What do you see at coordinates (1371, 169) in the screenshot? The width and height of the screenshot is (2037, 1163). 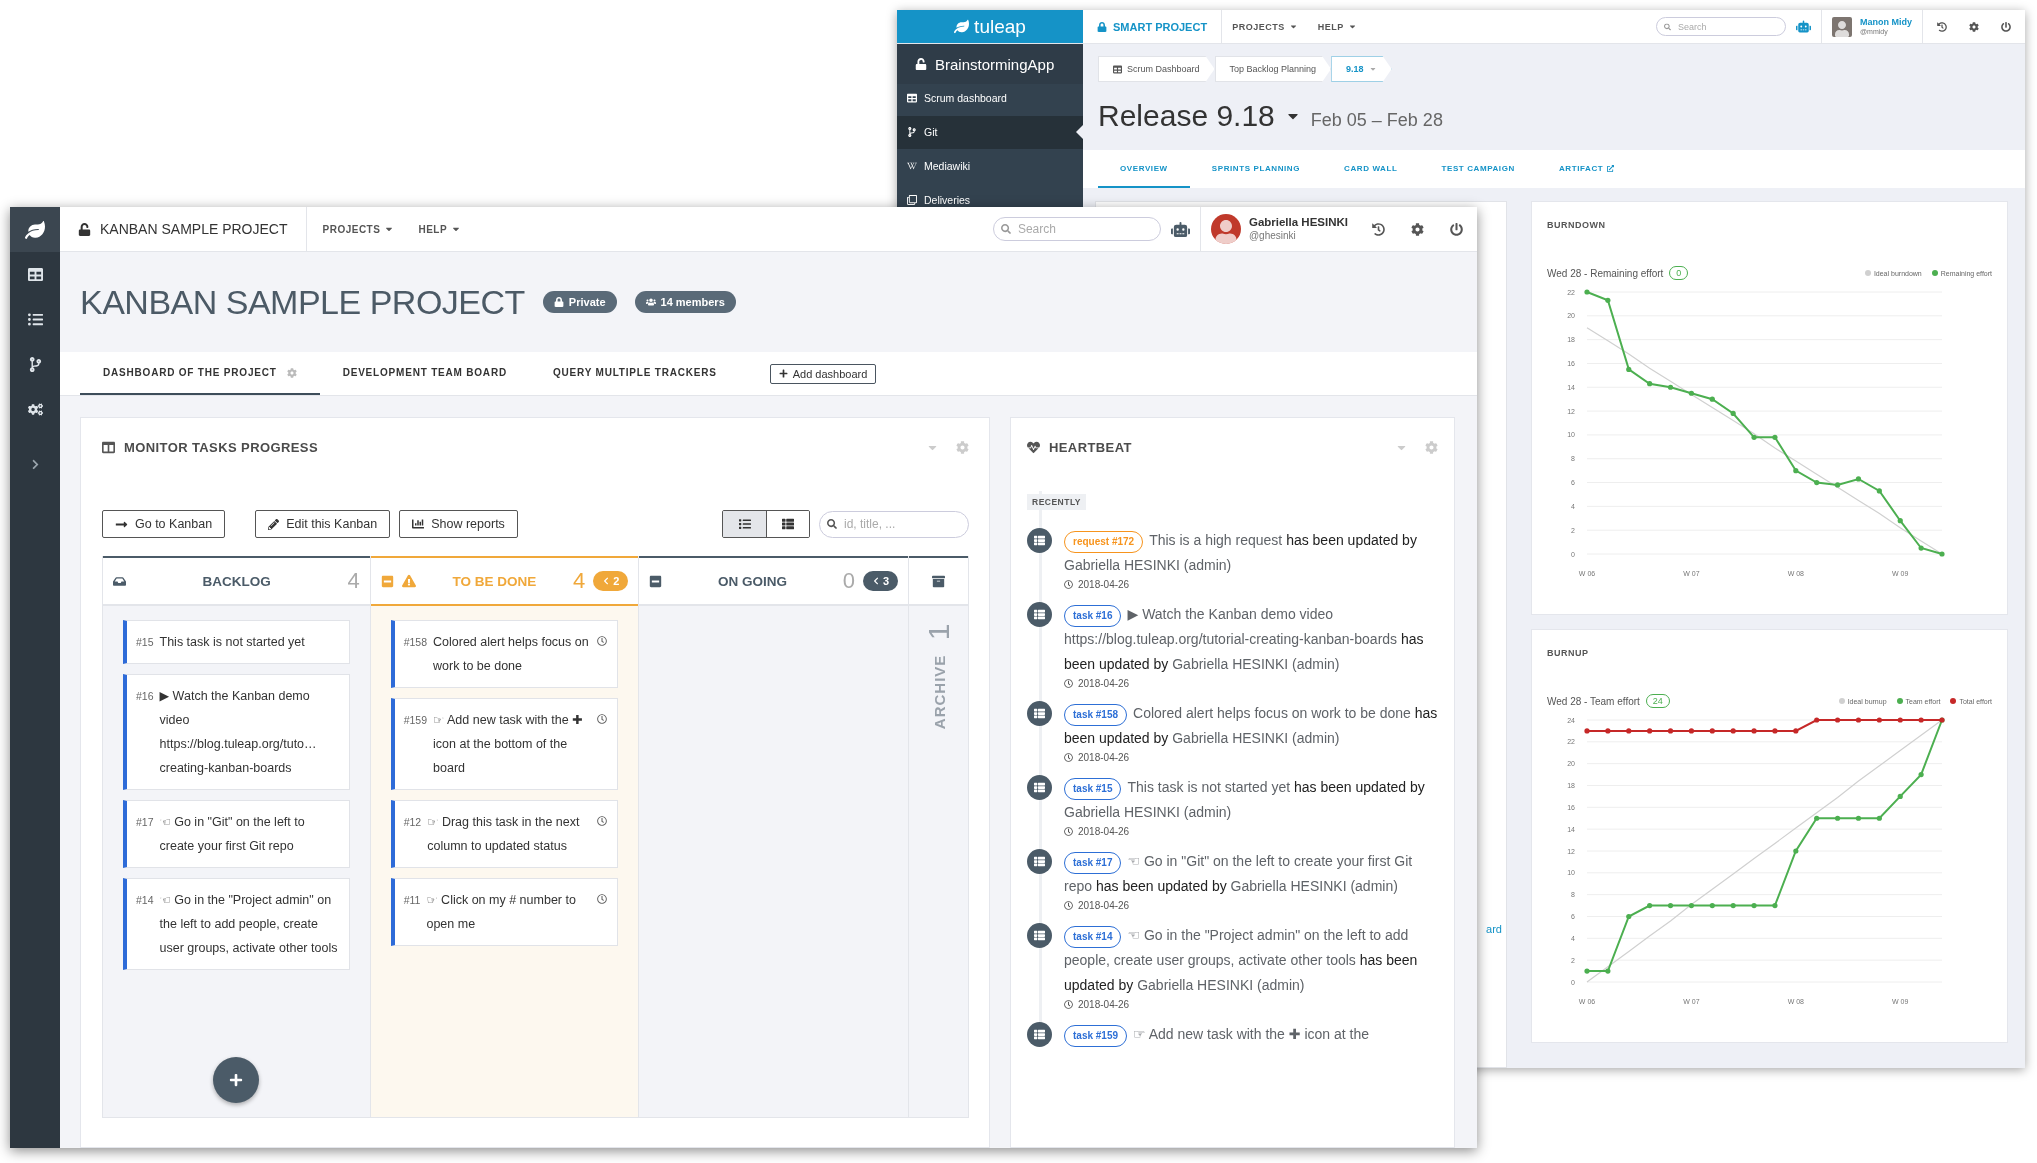 I see `tab: CARD WALL` at bounding box center [1371, 169].